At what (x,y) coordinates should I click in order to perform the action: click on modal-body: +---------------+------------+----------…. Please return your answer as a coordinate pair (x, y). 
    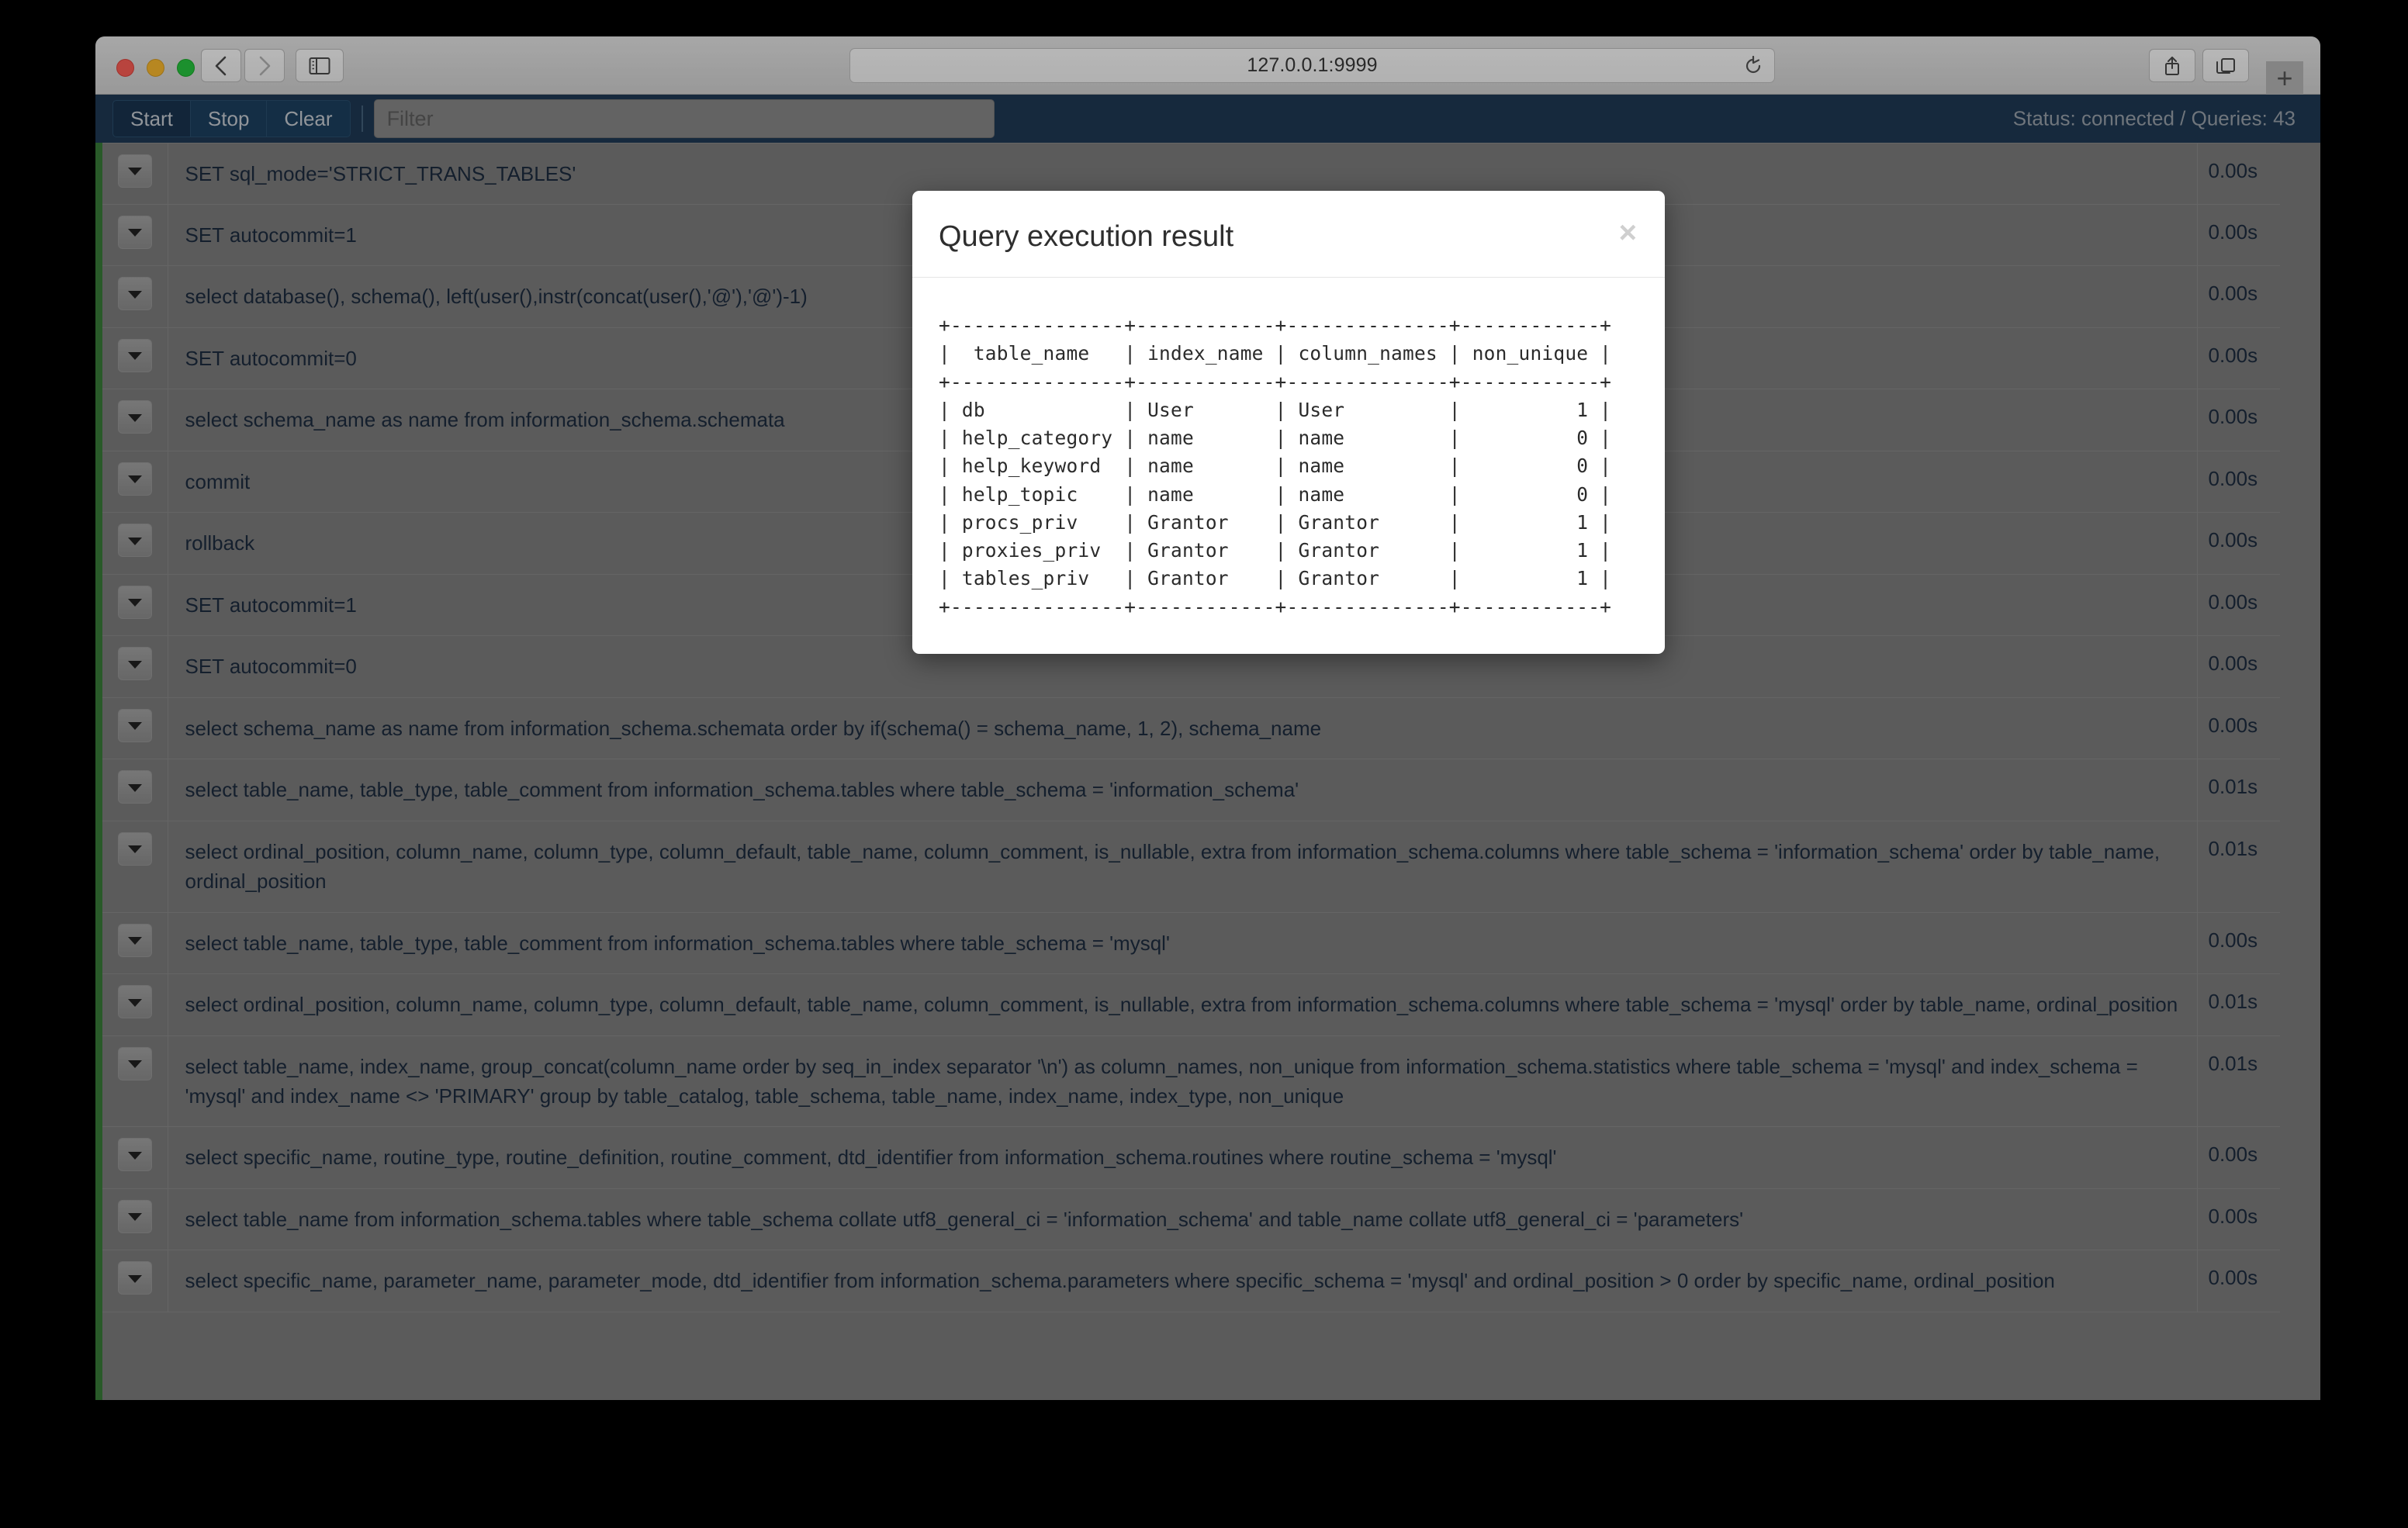
    Looking at the image, I should click on (1288, 466).